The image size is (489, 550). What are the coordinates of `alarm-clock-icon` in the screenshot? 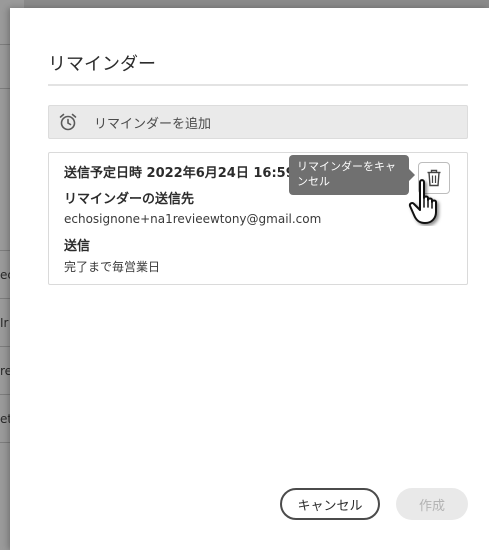 It's located at (68, 122).